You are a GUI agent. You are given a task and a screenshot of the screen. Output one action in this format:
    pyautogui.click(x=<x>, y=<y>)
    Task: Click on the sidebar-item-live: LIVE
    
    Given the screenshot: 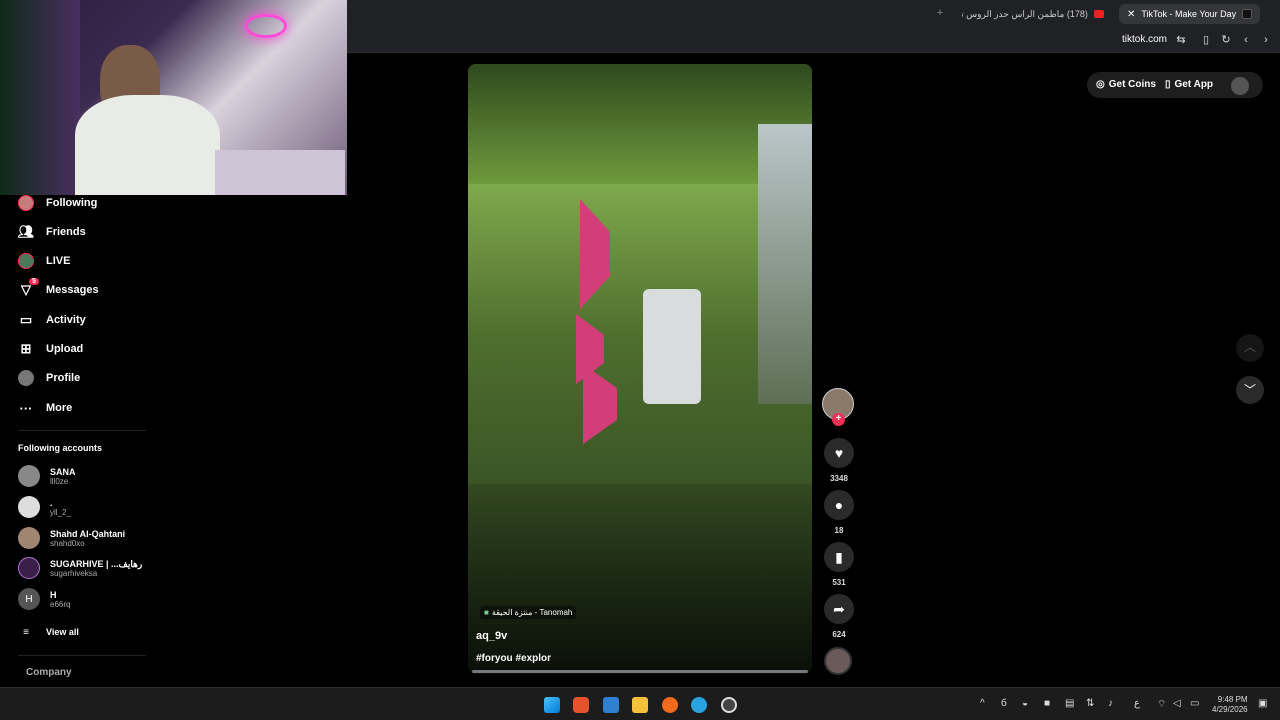 What is the action you would take?
    pyautogui.click(x=44, y=261)
    